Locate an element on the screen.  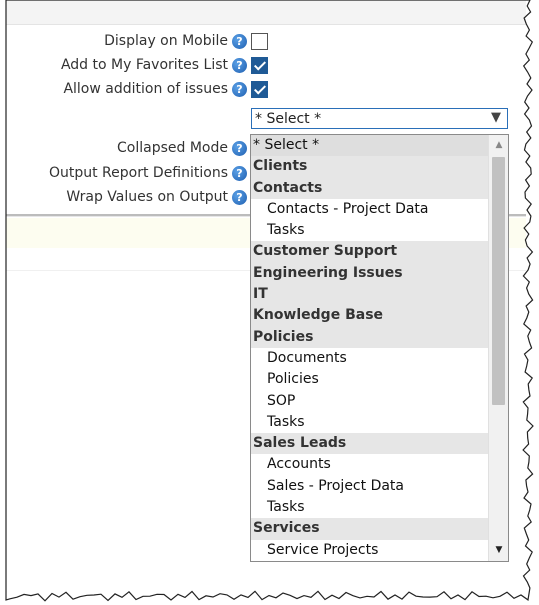
add-to-favorites-checkbox is located at coordinates (259, 65).